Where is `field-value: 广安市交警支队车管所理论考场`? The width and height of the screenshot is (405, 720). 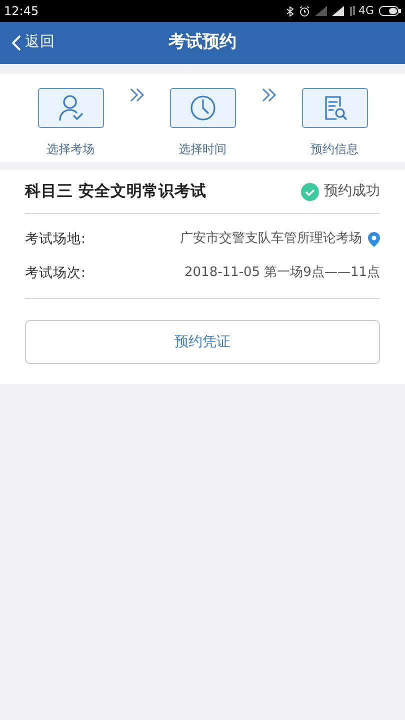 field-value: 广安市交警支队车管所理论考场 is located at coordinates (271, 239).